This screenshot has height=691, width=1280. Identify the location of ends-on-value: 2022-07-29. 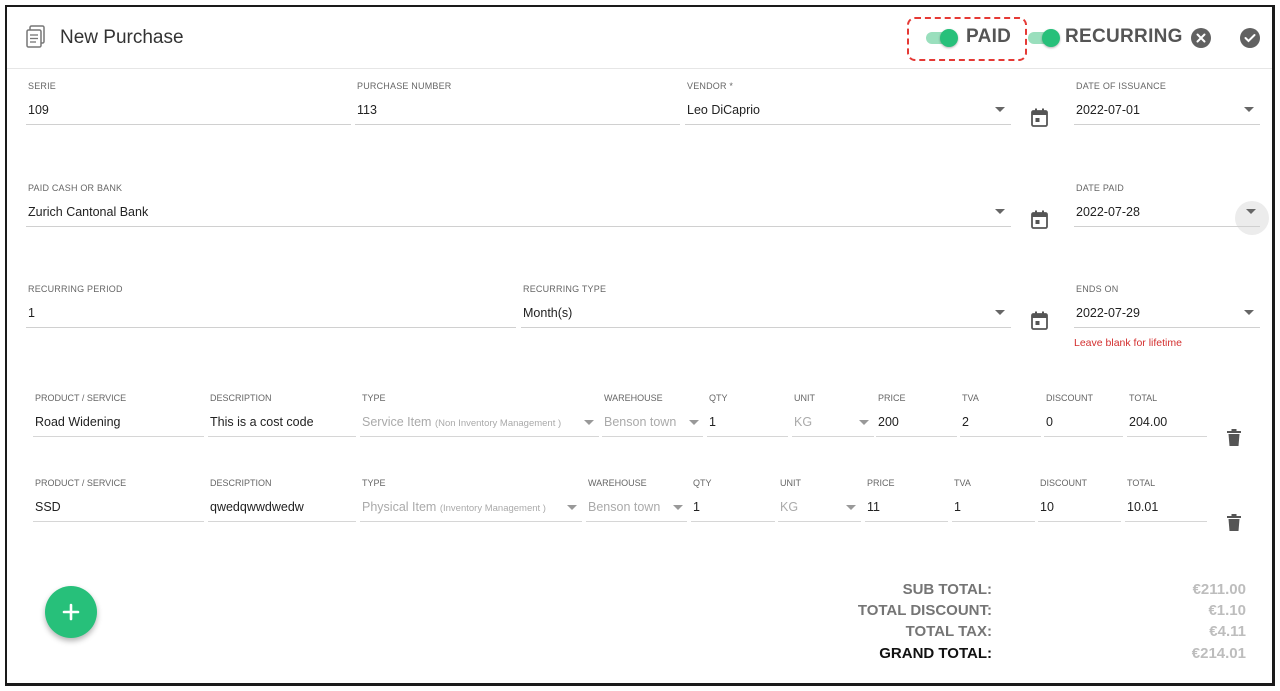
(1108, 313).